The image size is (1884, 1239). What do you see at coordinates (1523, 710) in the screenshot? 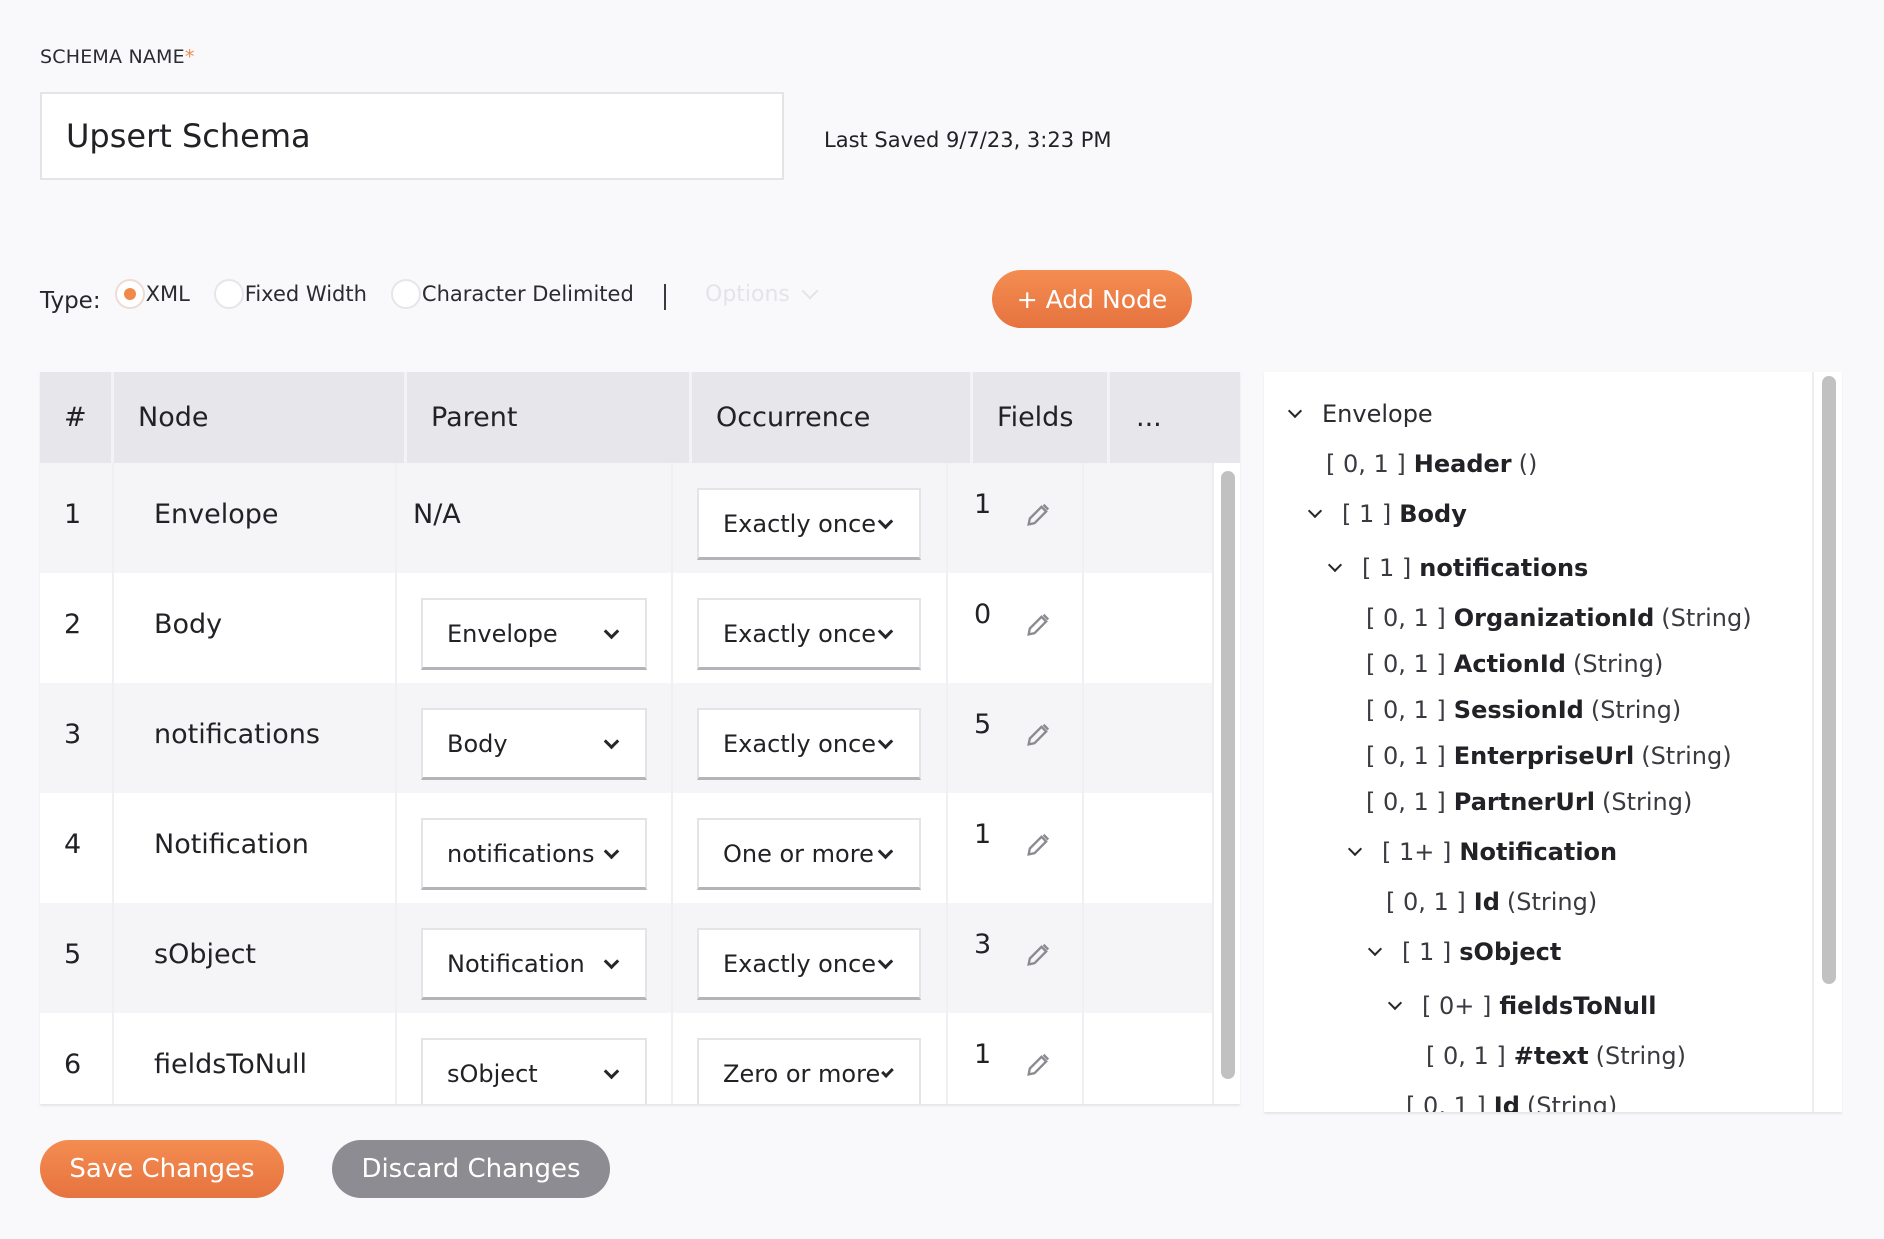
I see `tree-node: [ 0, 1 ] SessionId (String)` at bounding box center [1523, 710].